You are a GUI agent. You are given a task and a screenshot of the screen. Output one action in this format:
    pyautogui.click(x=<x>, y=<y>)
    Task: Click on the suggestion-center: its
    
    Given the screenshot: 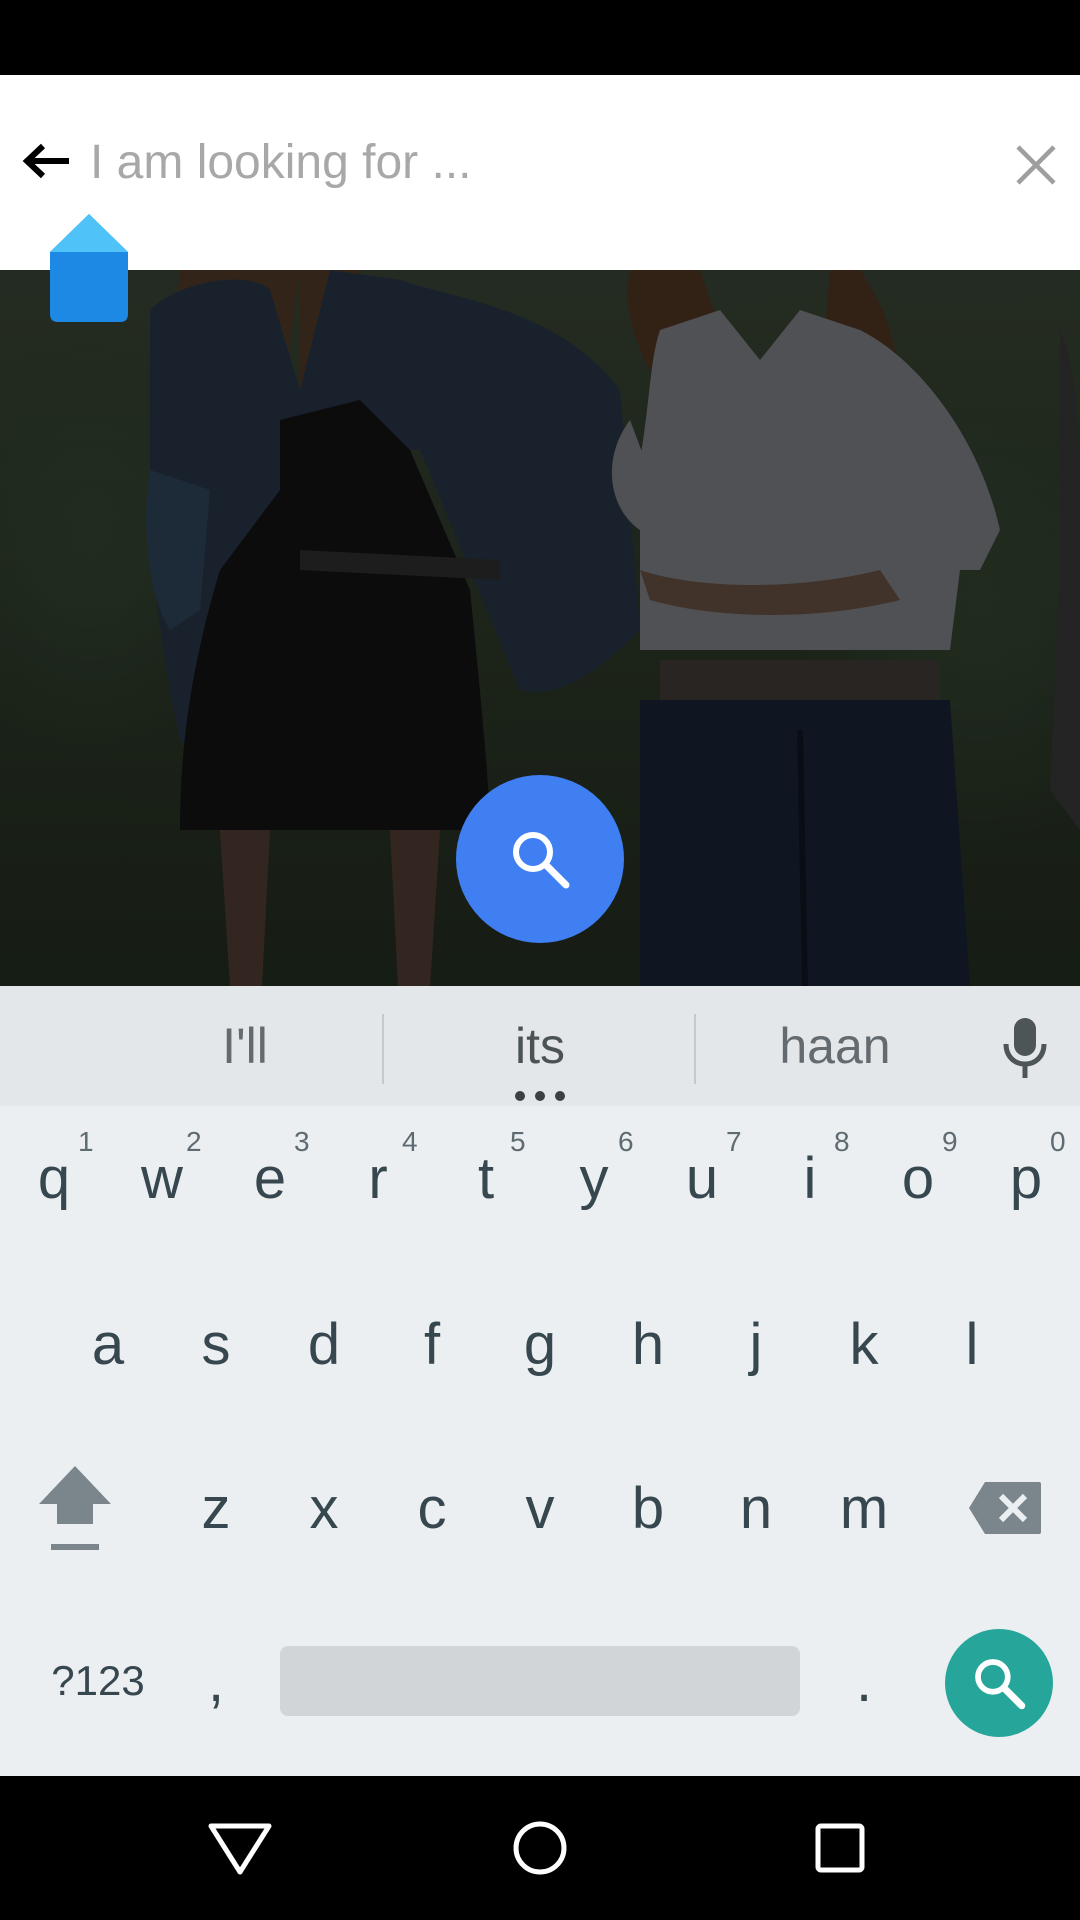 What is the action you would take?
    pyautogui.click(x=540, y=1046)
    